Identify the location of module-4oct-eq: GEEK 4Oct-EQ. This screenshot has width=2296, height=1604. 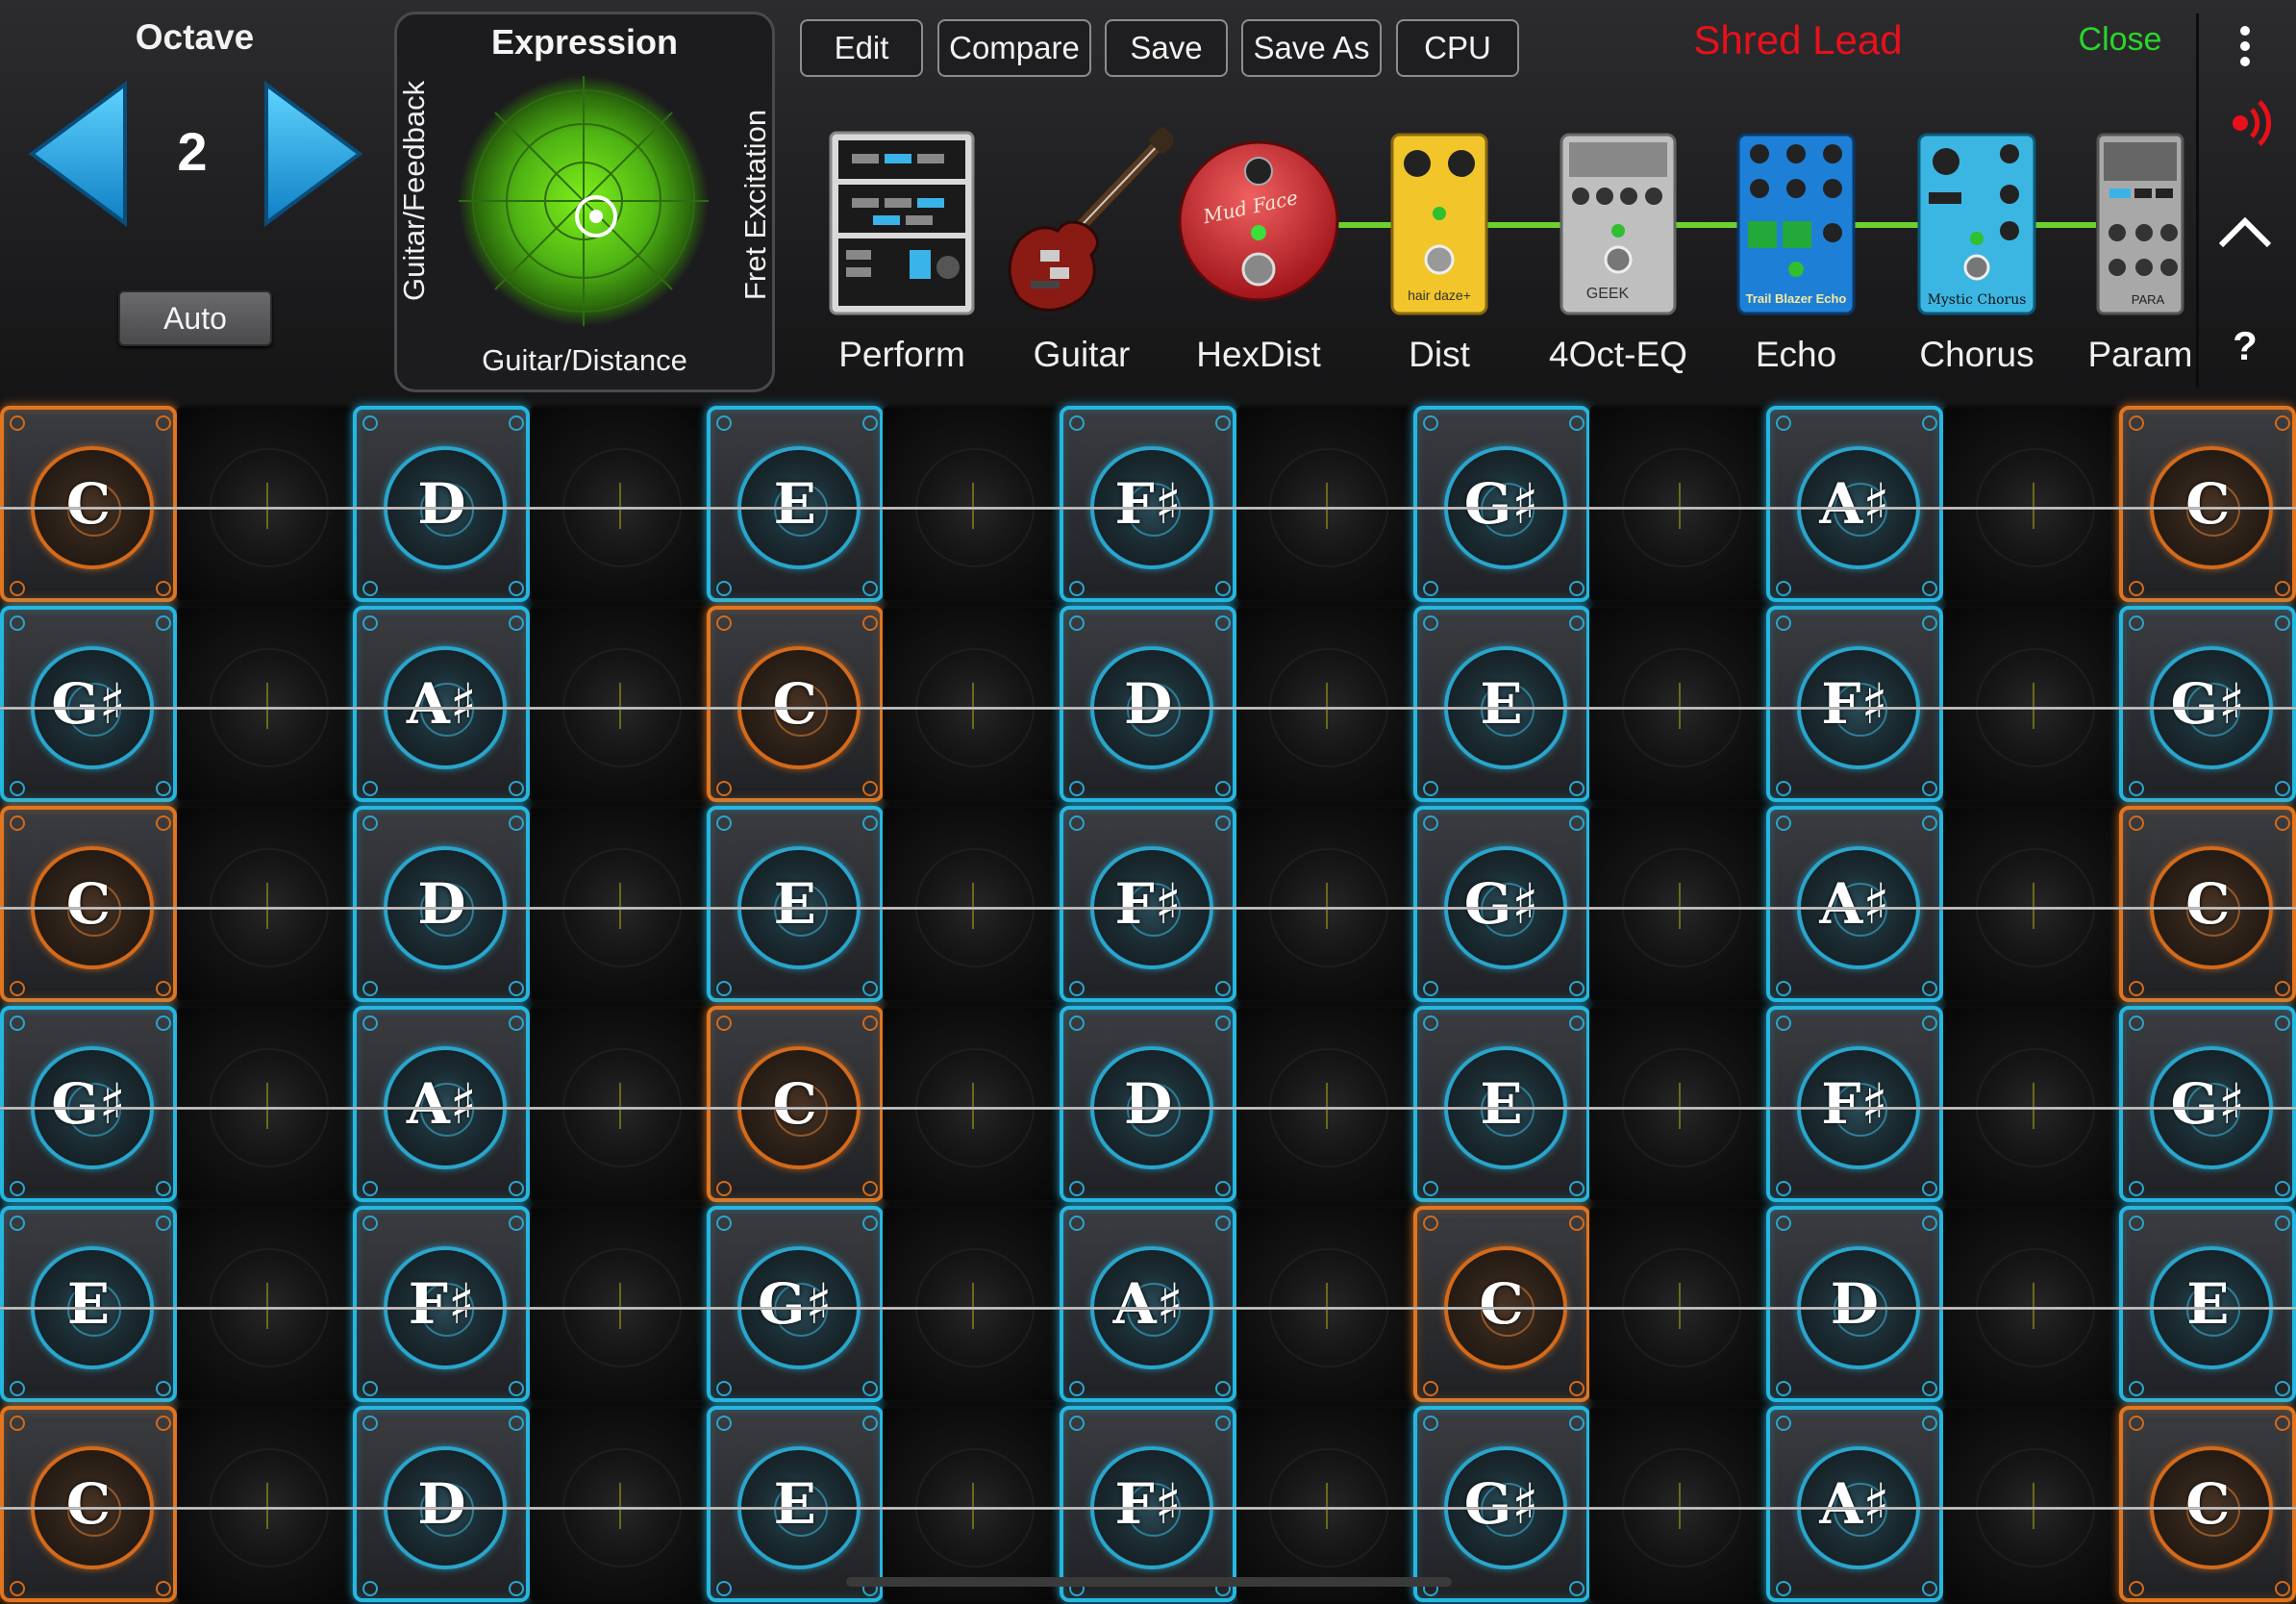
(1618, 249).